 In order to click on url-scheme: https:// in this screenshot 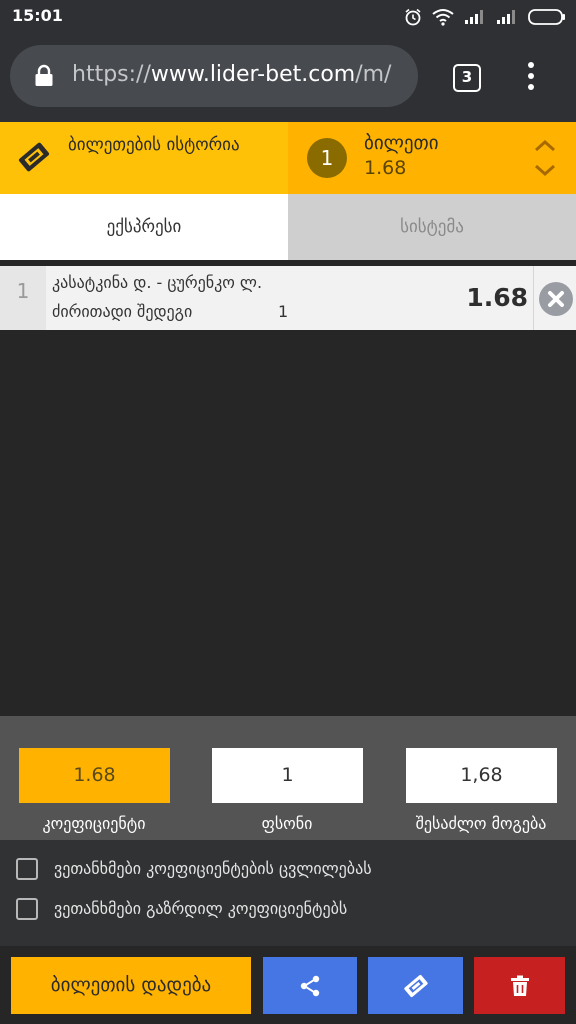, I will do `click(111, 74)`.